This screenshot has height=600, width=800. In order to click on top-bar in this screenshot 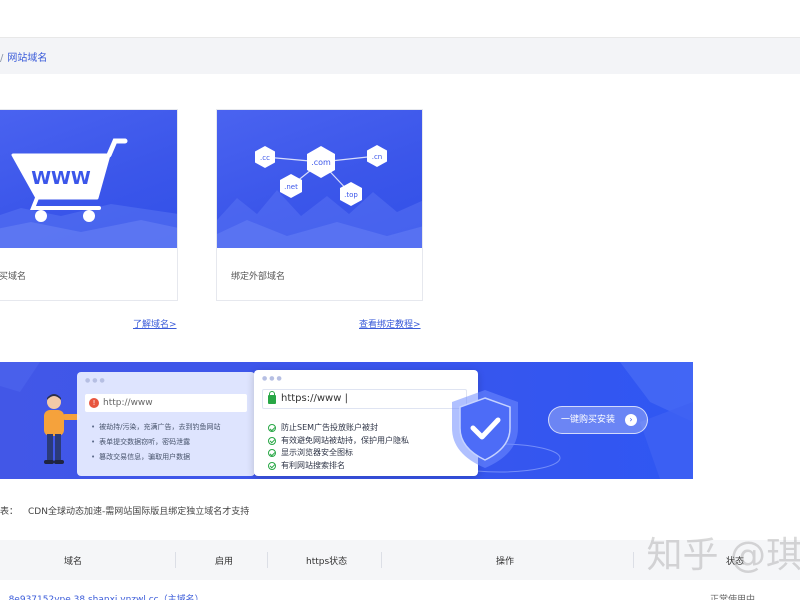, I will do `click(400, 19)`.